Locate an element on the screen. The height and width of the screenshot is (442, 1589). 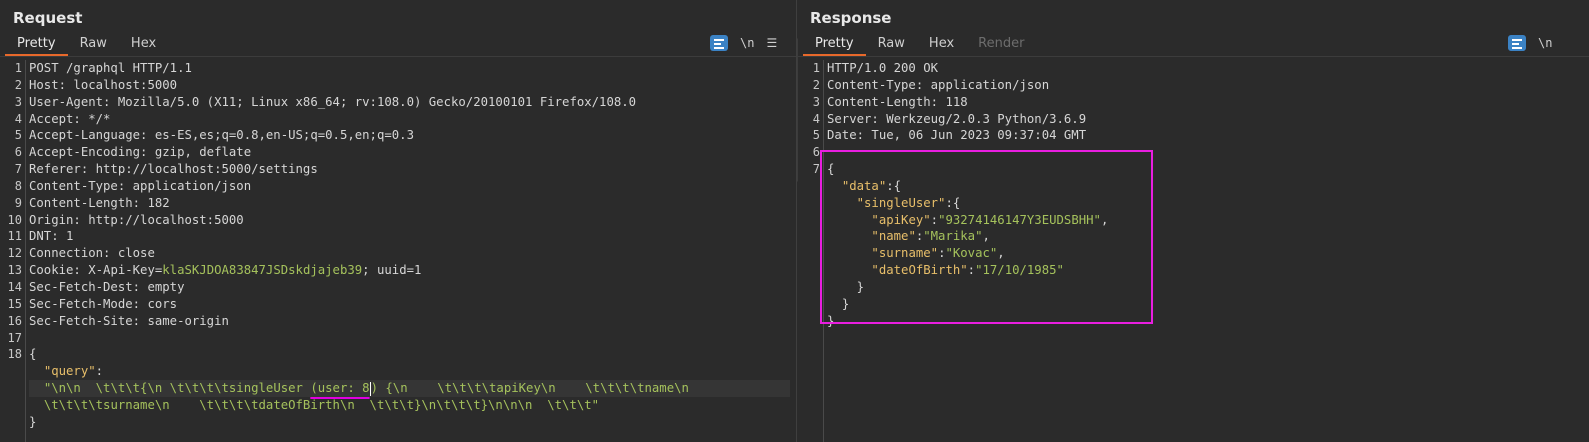
json-value: "93274146147Y3EUDSBHH" is located at coordinates (1019, 219).